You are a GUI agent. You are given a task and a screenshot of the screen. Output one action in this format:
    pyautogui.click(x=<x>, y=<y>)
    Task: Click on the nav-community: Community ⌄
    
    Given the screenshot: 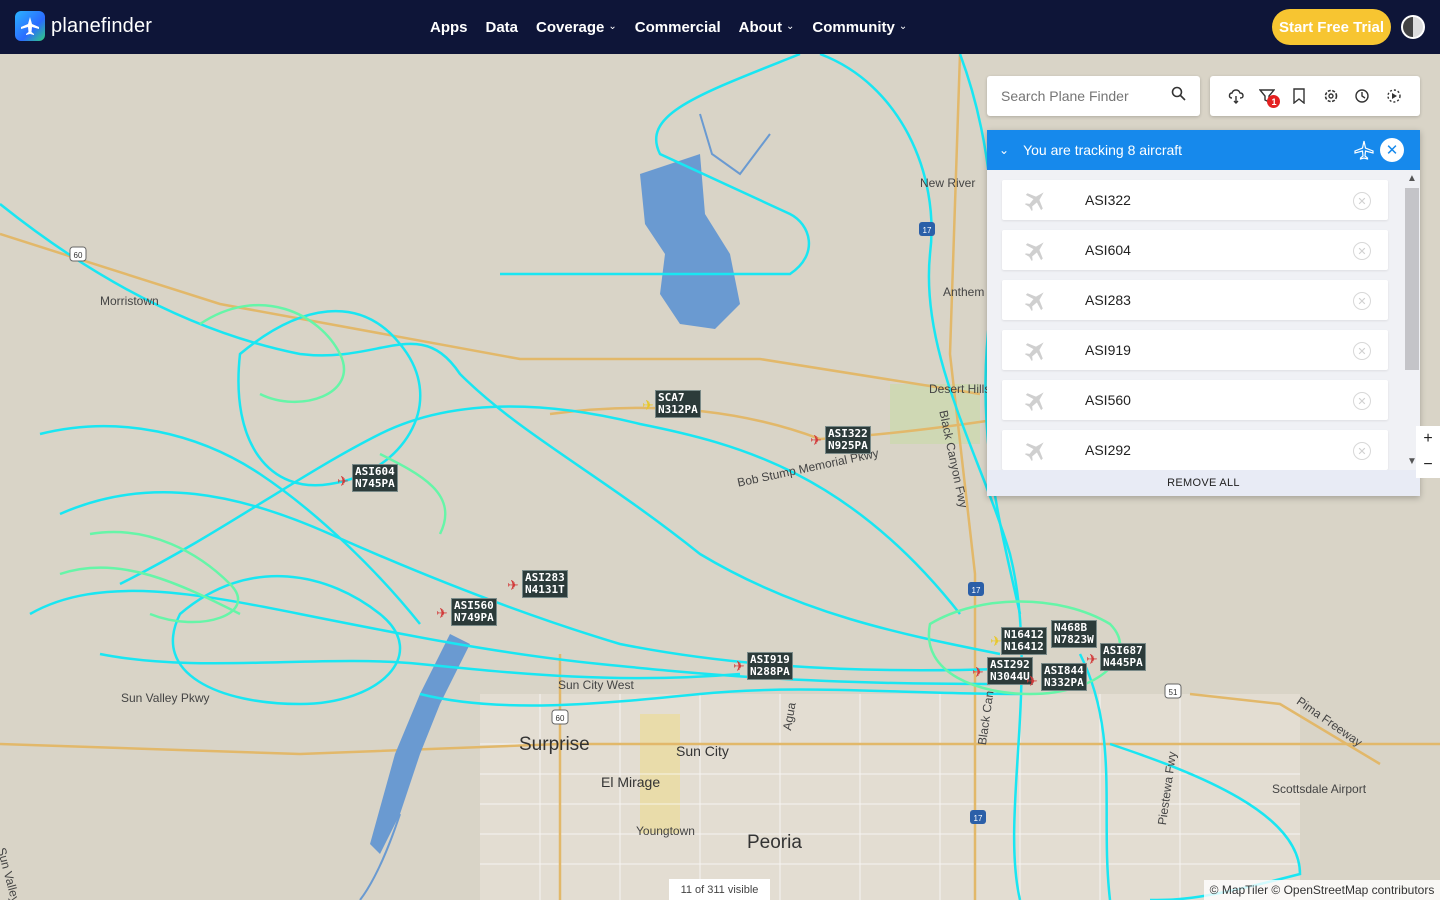 What is the action you would take?
    pyautogui.click(x=859, y=27)
    